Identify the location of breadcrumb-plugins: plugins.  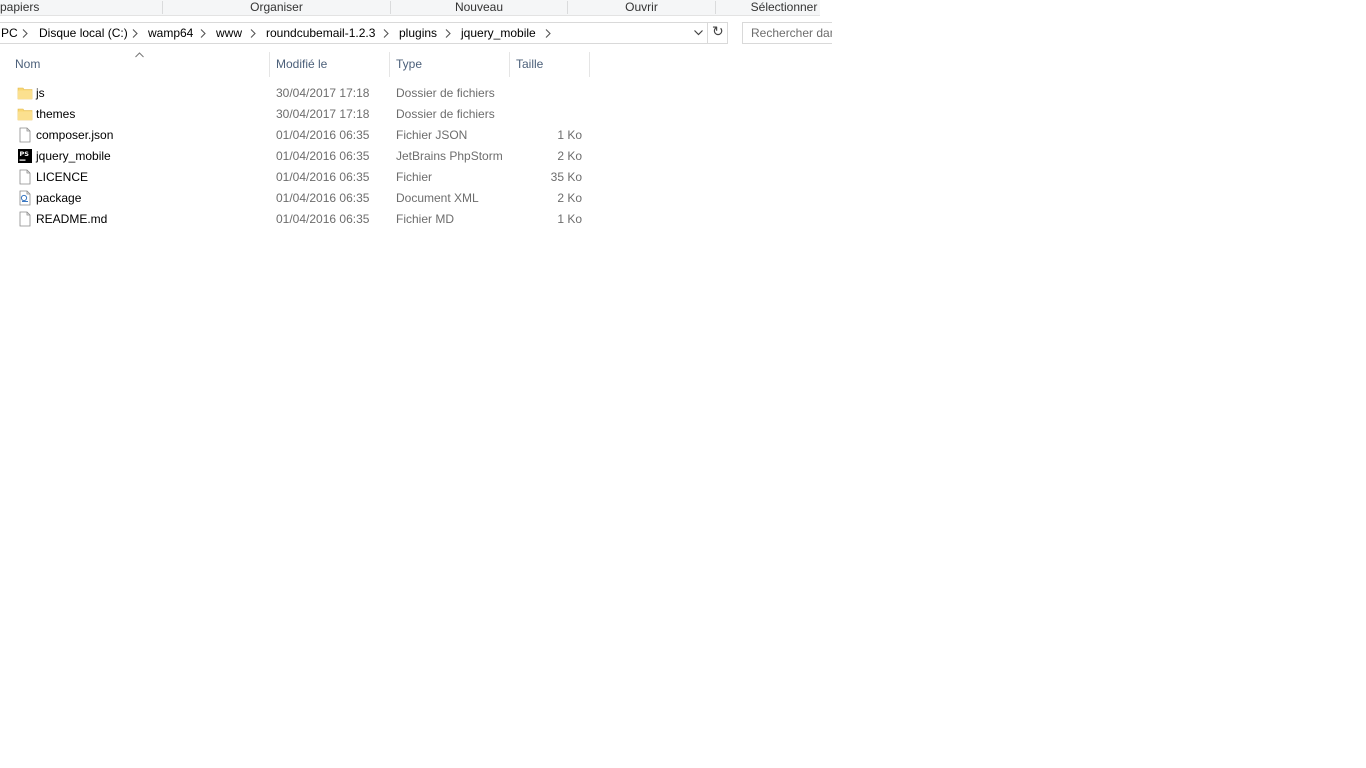
(418, 33).